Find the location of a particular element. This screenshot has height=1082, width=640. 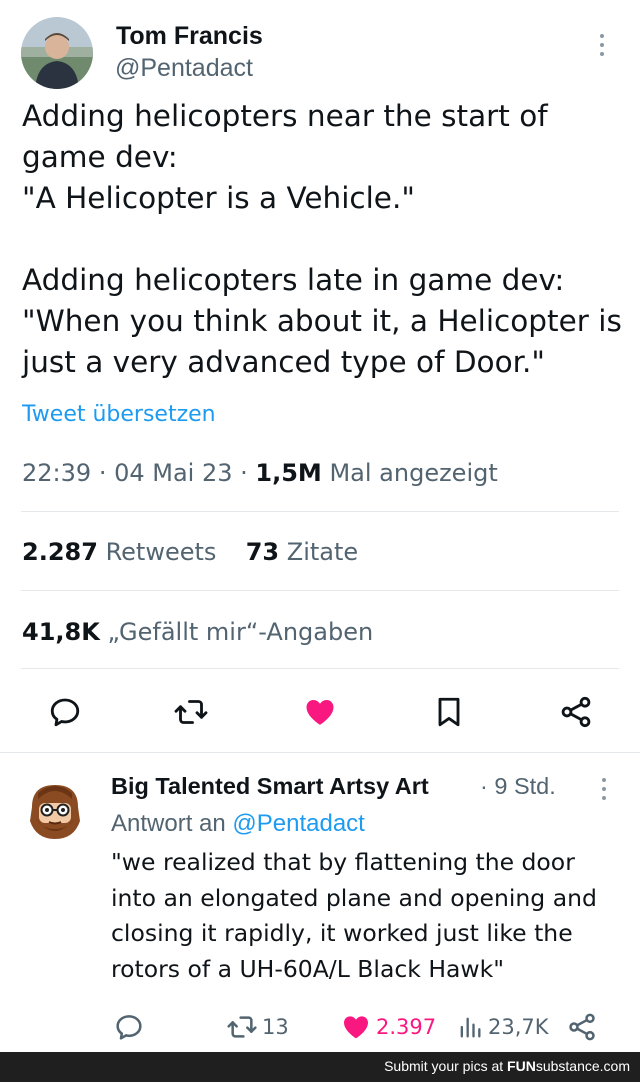

likes-stats: 41,8K „Gefällt mir“-Angaben is located at coordinates (197, 632).